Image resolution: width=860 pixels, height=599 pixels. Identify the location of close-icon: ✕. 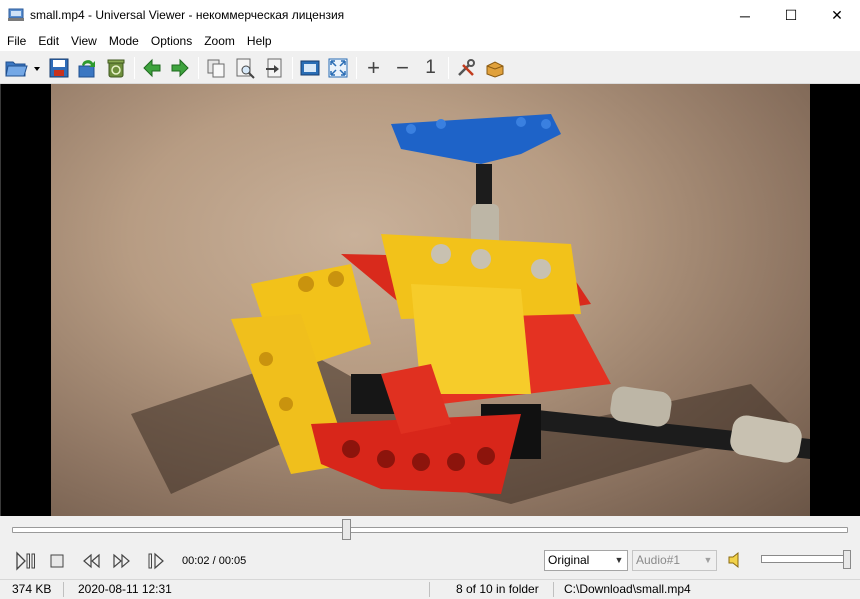
(837, 15).